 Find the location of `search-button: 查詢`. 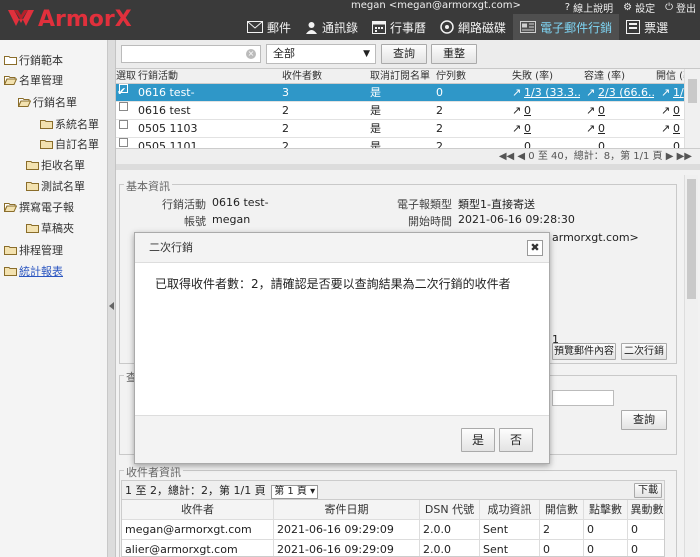

search-button: 查詢 is located at coordinates (404, 54).